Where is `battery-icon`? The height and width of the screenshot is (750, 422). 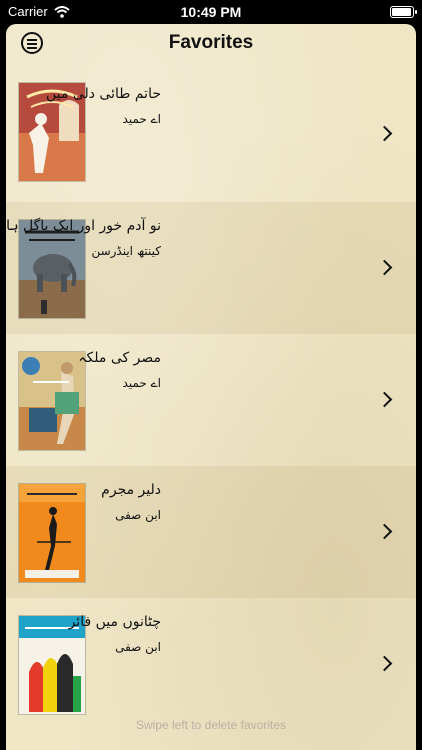 battery-icon is located at coordinates (403, 12).